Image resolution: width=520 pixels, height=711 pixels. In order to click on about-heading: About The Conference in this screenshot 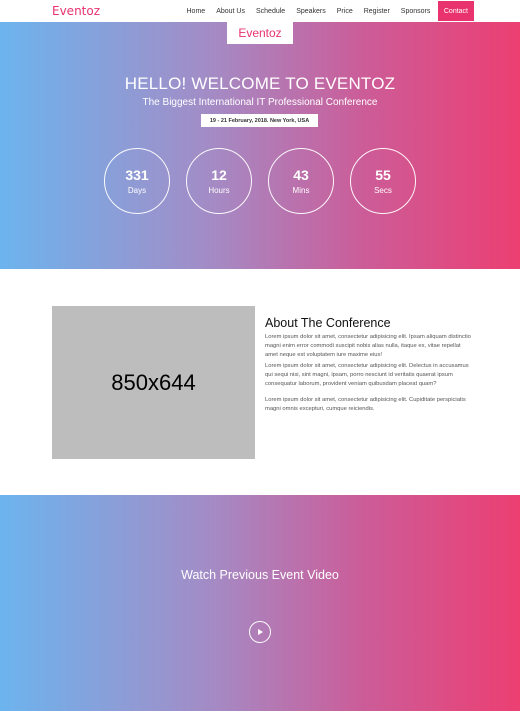, I will do `click(328, 323)`.